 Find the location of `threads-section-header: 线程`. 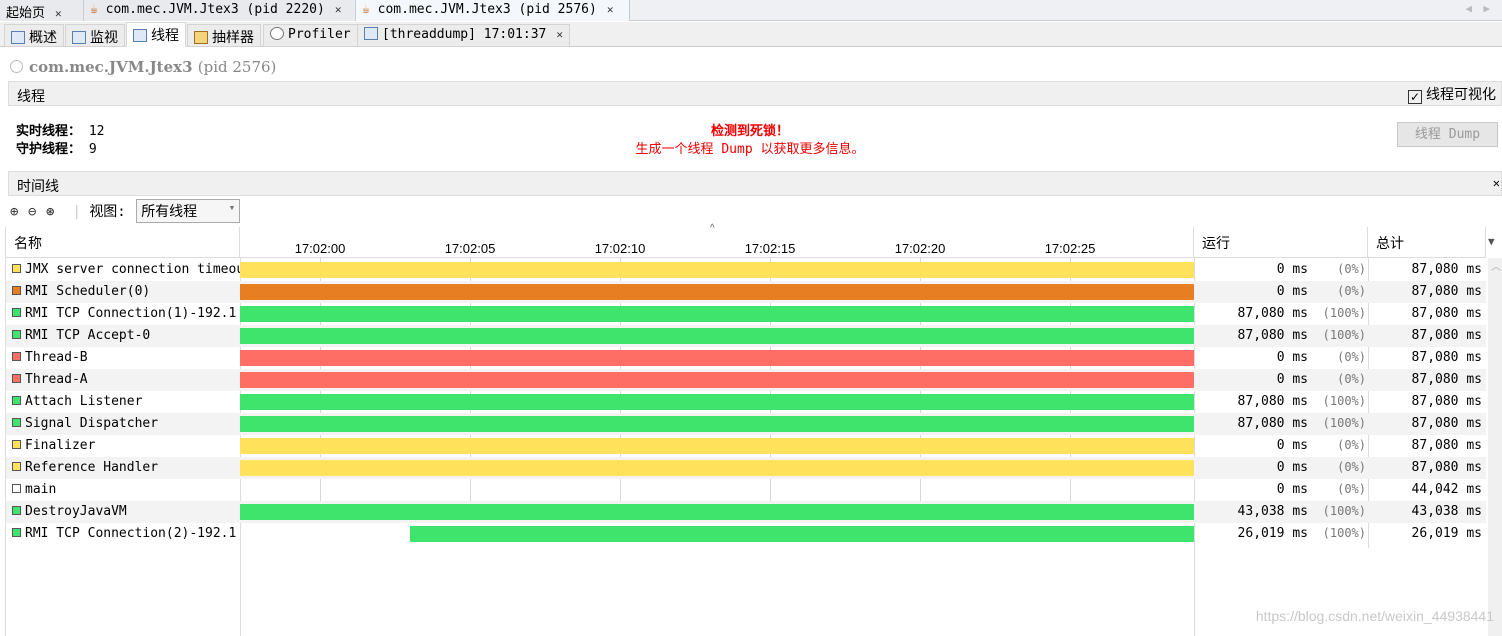

threads-section-header: 线程 is located at coordinates (755, 93).